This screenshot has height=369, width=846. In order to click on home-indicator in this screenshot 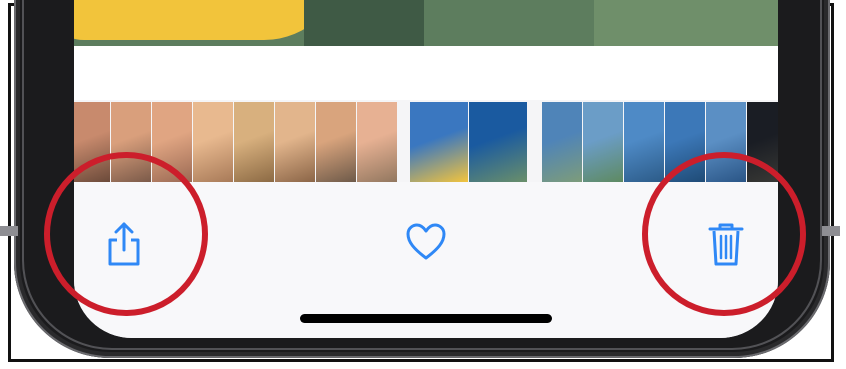, I will do `click(426, 318)`.